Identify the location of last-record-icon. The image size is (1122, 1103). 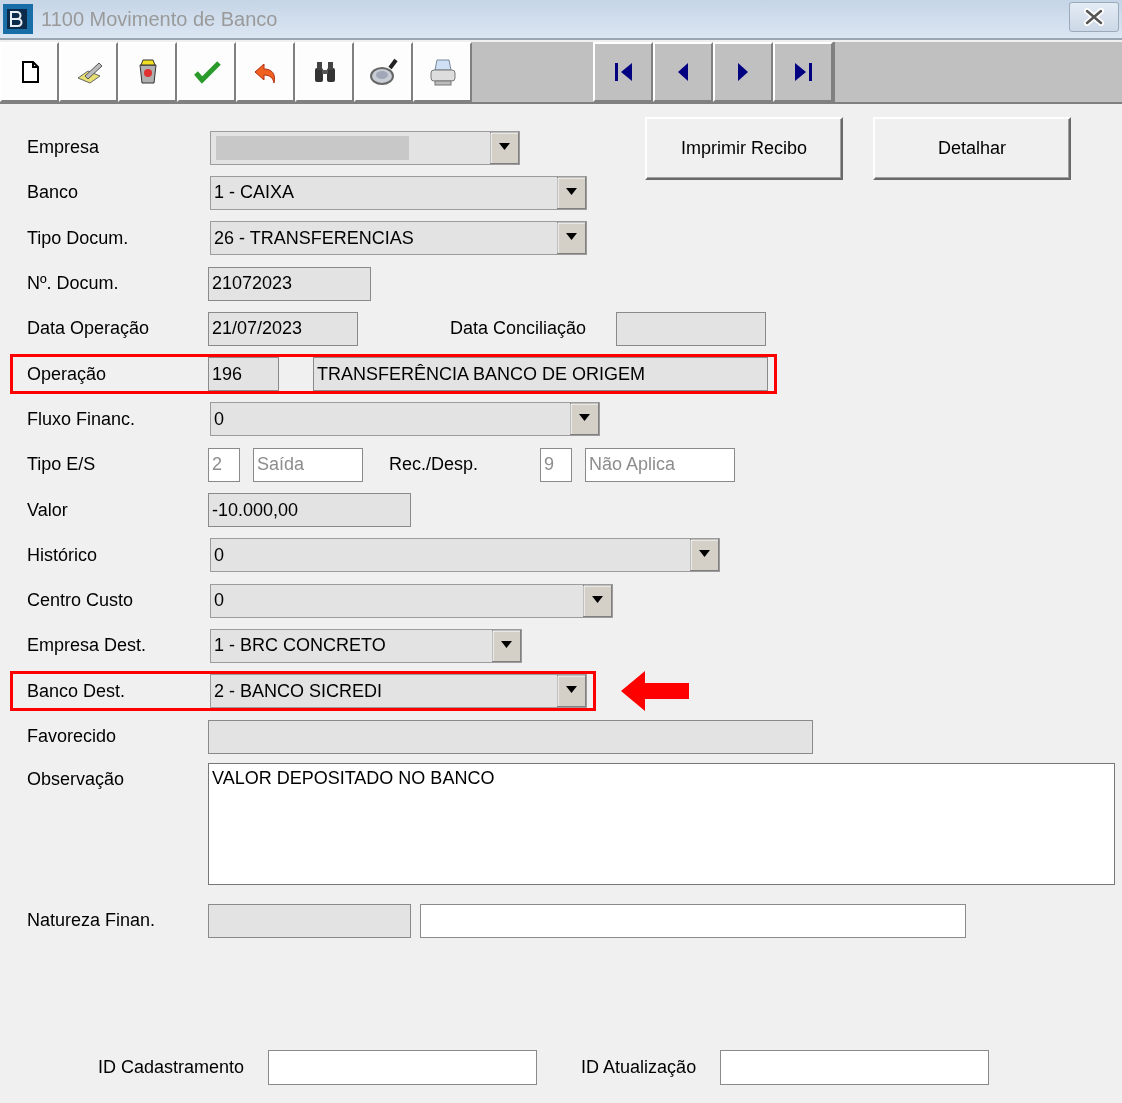
(803, 72).